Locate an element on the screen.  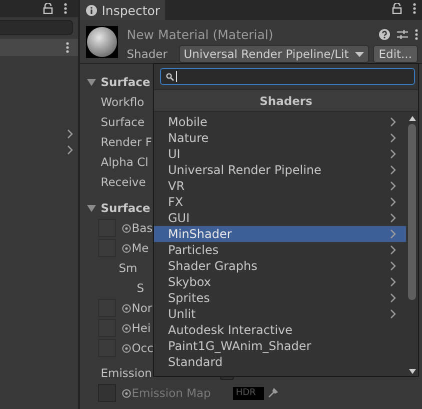
inspector-tab: Inspector is located at coordinates (122, 10).